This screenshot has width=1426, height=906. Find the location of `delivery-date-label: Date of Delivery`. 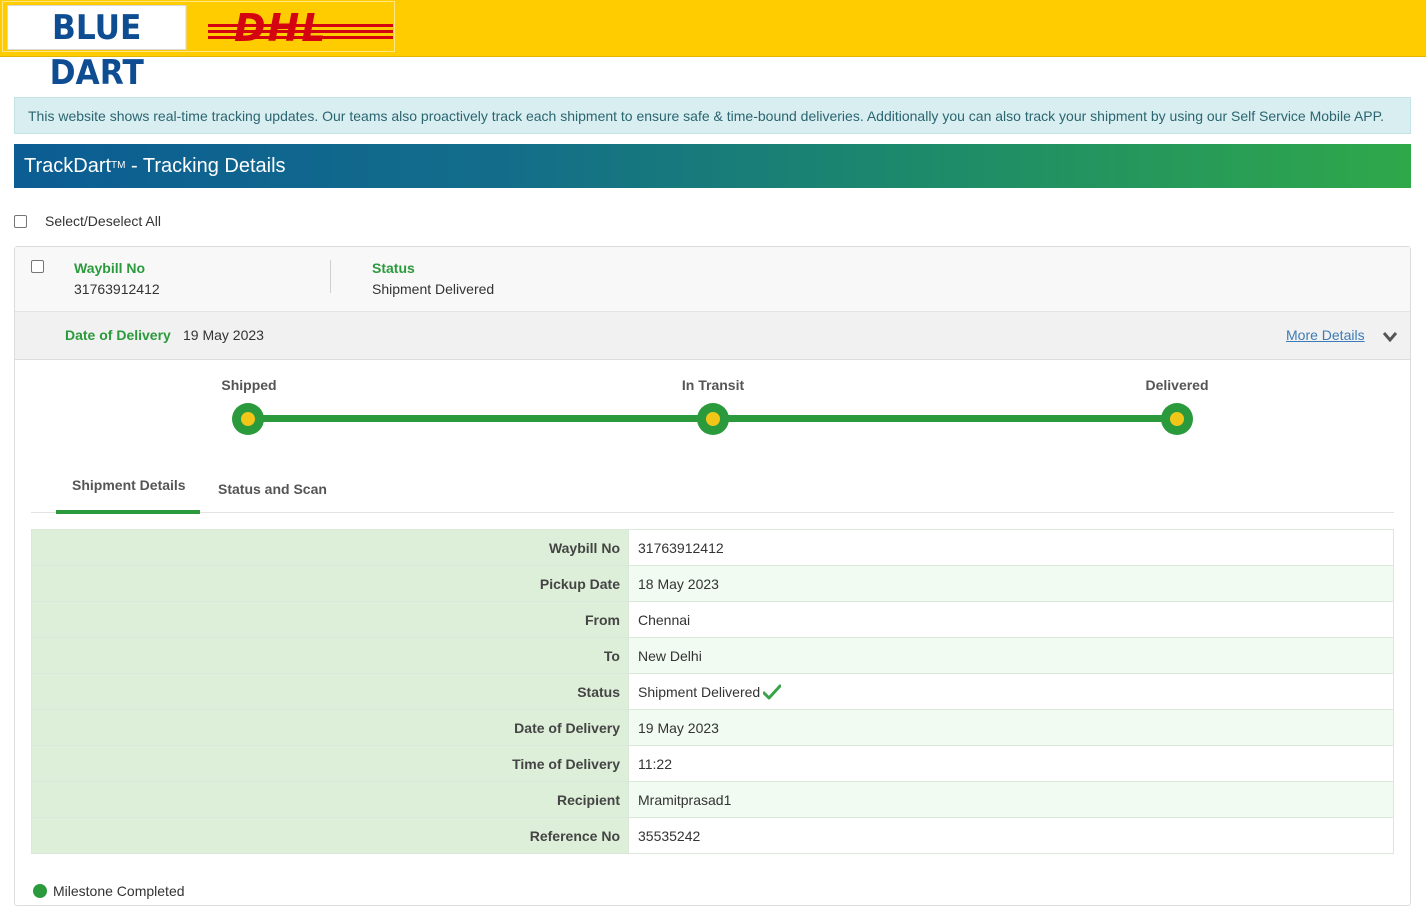

delivery-date-label: Date of Delivery is located at coordinates (118, 335).